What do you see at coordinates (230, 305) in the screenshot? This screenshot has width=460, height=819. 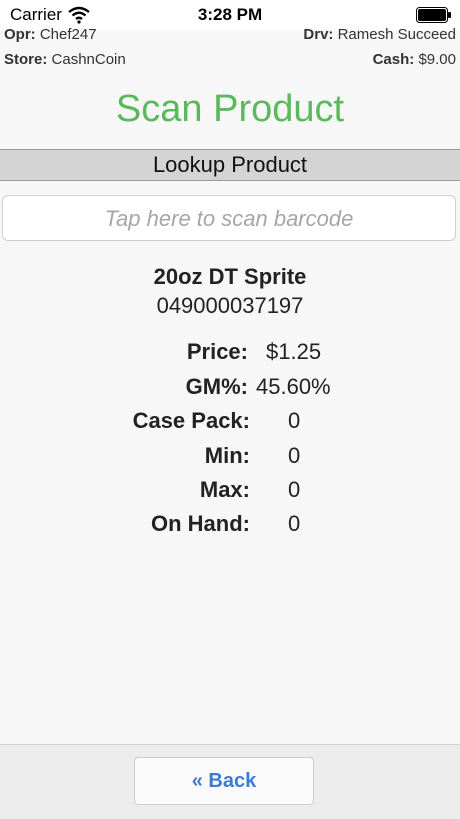 I see `product-upc: 049000037197` at bounding box center [230, 305].